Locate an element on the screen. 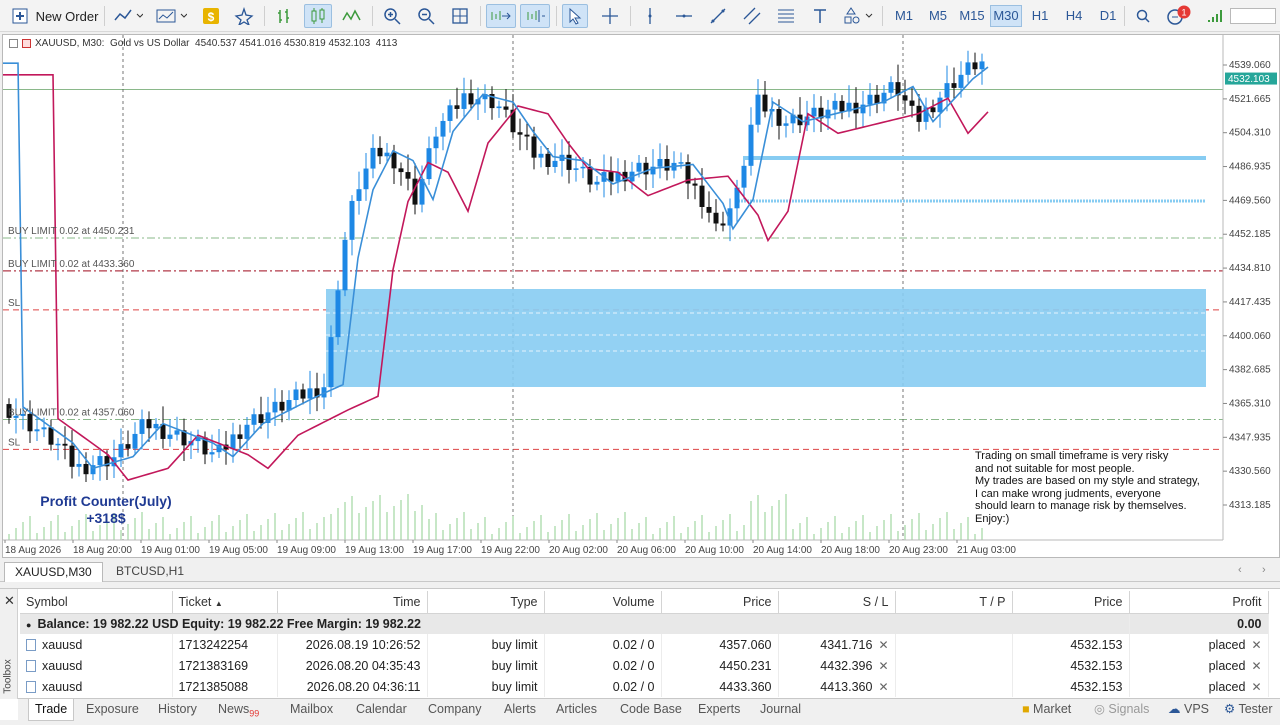 This screenshot has width=1280, height=725. candlestick-icon is located at coordinates (318, 16).